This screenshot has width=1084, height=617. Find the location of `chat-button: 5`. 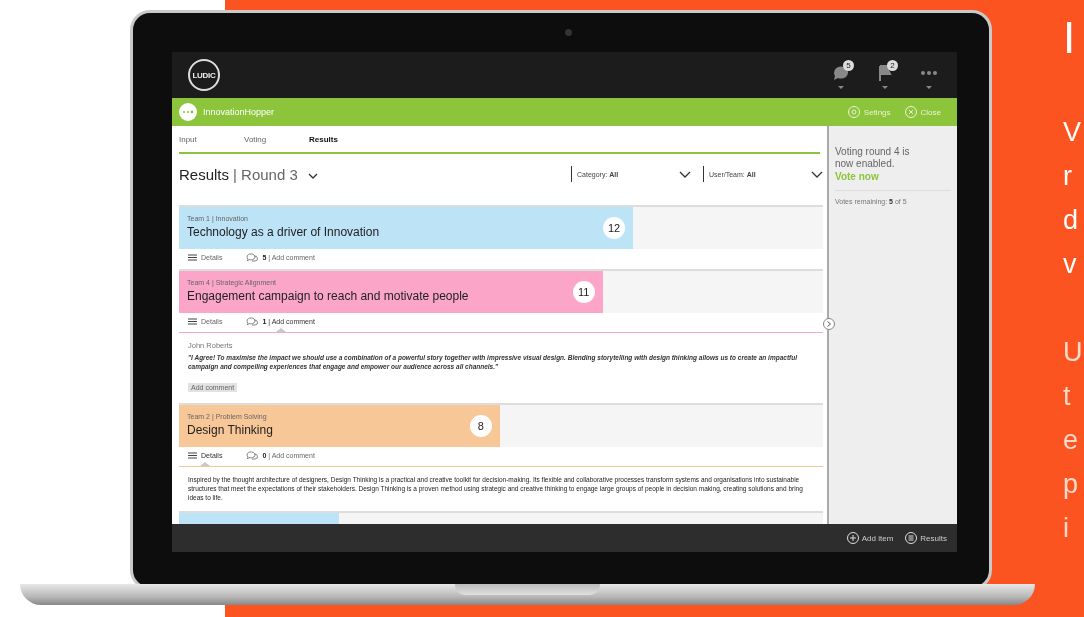

chat-button: 5 is located at coordinates (841, 78).